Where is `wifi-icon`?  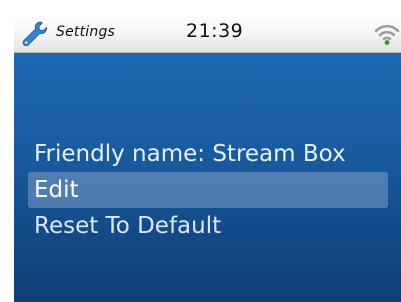 wifi-icon is located at coordinates (387, 35).